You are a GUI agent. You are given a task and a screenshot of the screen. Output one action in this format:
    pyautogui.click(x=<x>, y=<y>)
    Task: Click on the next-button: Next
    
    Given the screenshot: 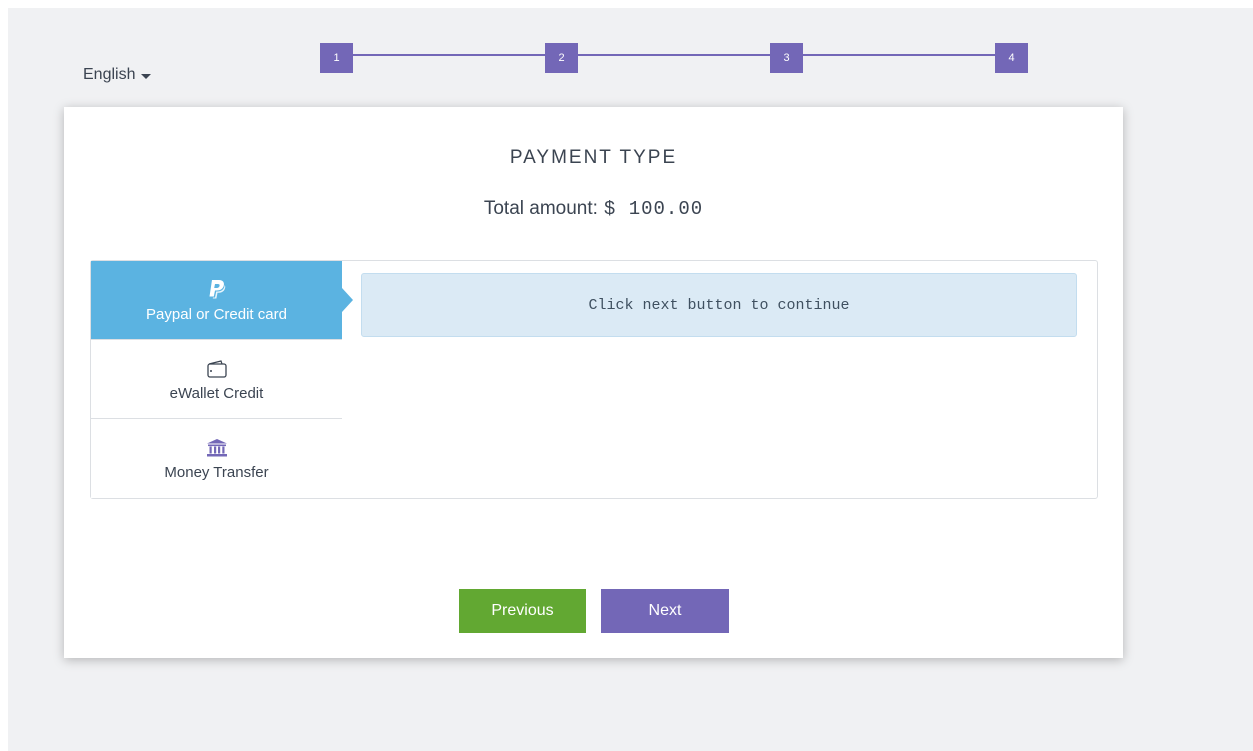 What is the action you would take?
    pyautogui.click(x=665, y=611)
    